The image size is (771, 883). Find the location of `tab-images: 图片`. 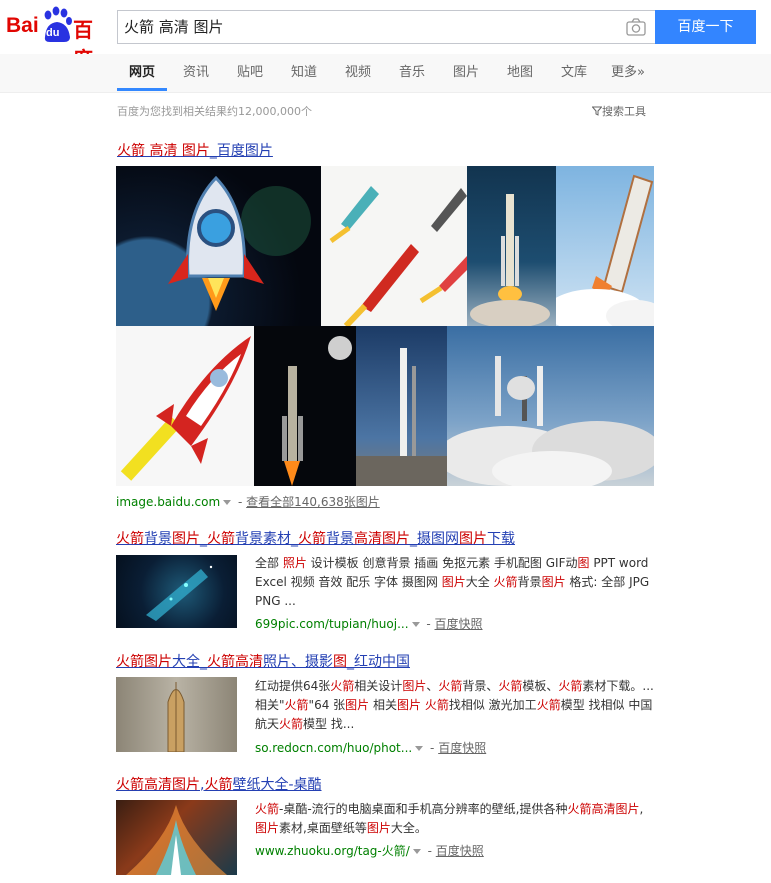

tab-images: 图片 is located at coordinates (466, 73).